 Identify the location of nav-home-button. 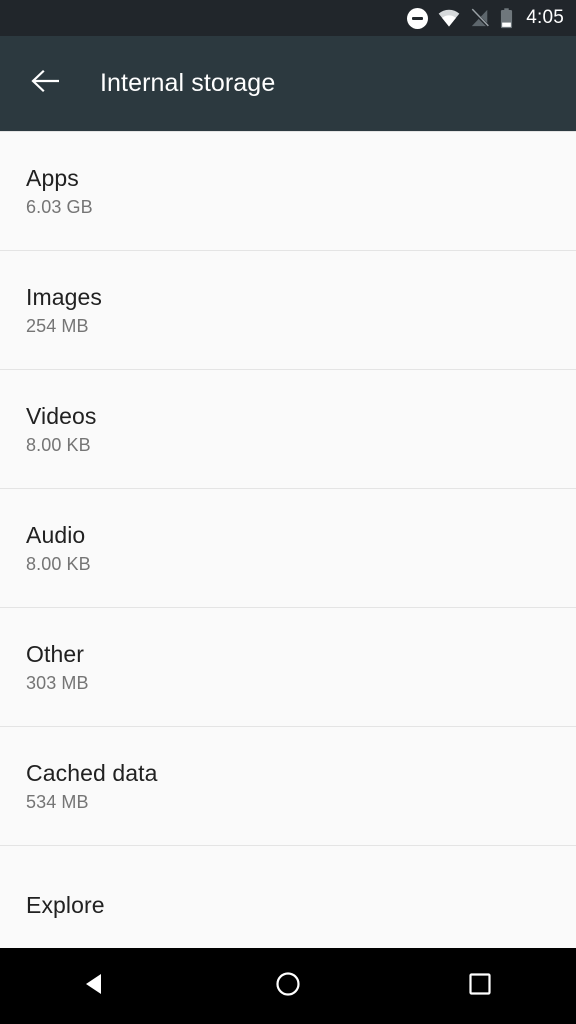
(288, 986).